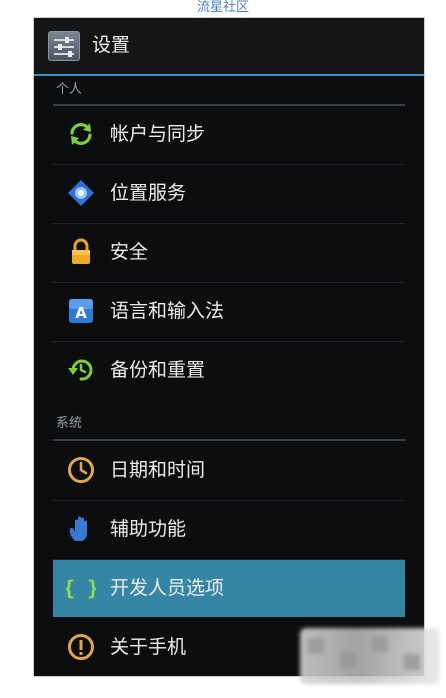  Describe the element at coordinates (81, 193) in the screenshot. I see `location-icon` at that location.